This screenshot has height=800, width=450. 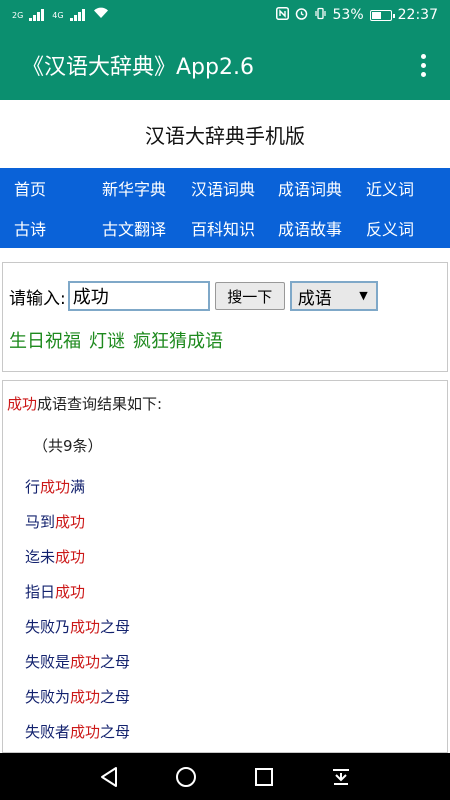 I want to click on status-right: 53% 22:37, so click(x=356, y=15).